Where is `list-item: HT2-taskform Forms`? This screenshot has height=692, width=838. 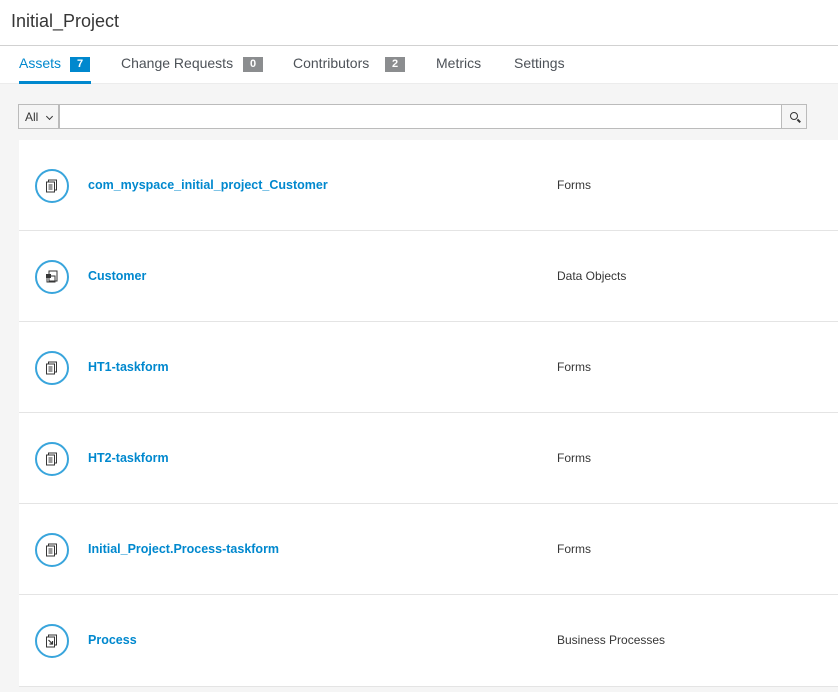 list-item: HT2-taskform Forms is located at coordinates (428, 458).